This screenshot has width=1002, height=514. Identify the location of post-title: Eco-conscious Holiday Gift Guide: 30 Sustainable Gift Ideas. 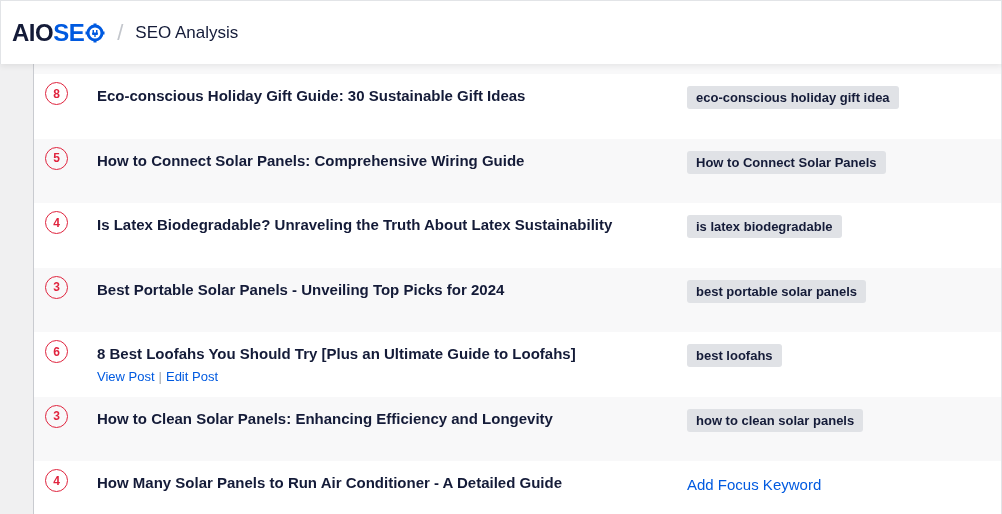
(311, 95).